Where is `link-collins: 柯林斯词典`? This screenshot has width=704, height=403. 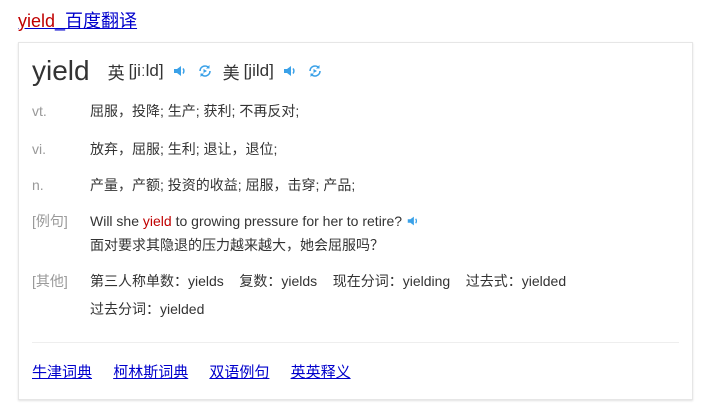 link-collins: 柯林斯词典 is located at coordinates (150, 372).